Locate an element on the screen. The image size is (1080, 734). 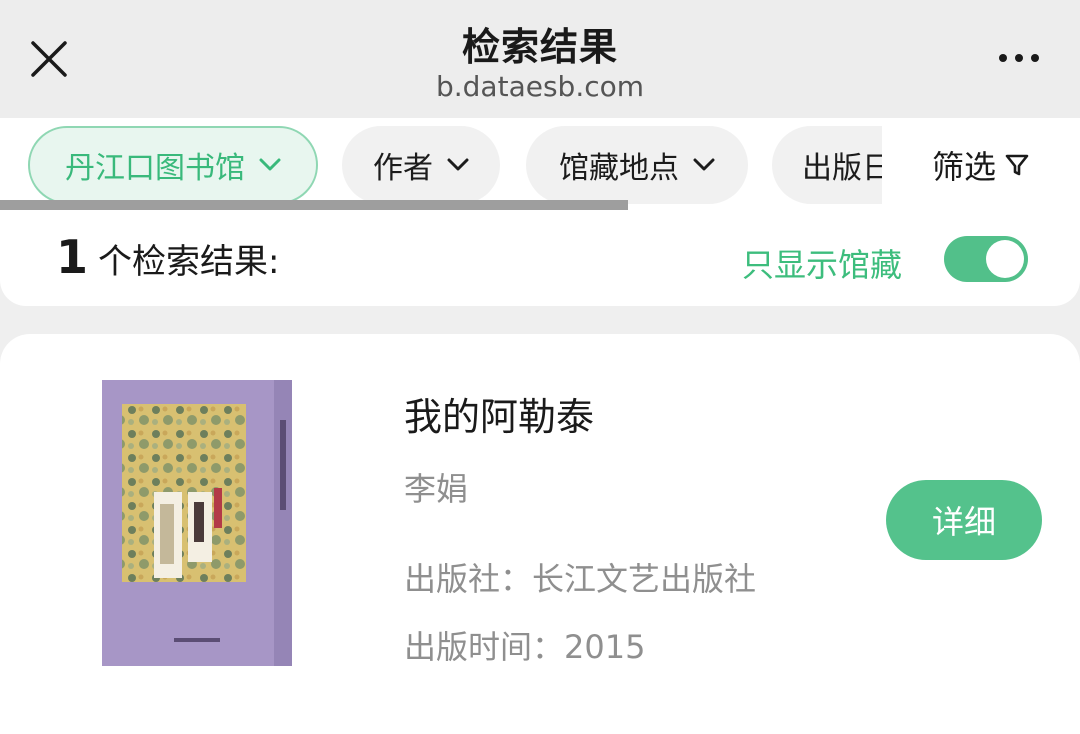
filter-button: 筛选 is located at coordinates (981, 165).